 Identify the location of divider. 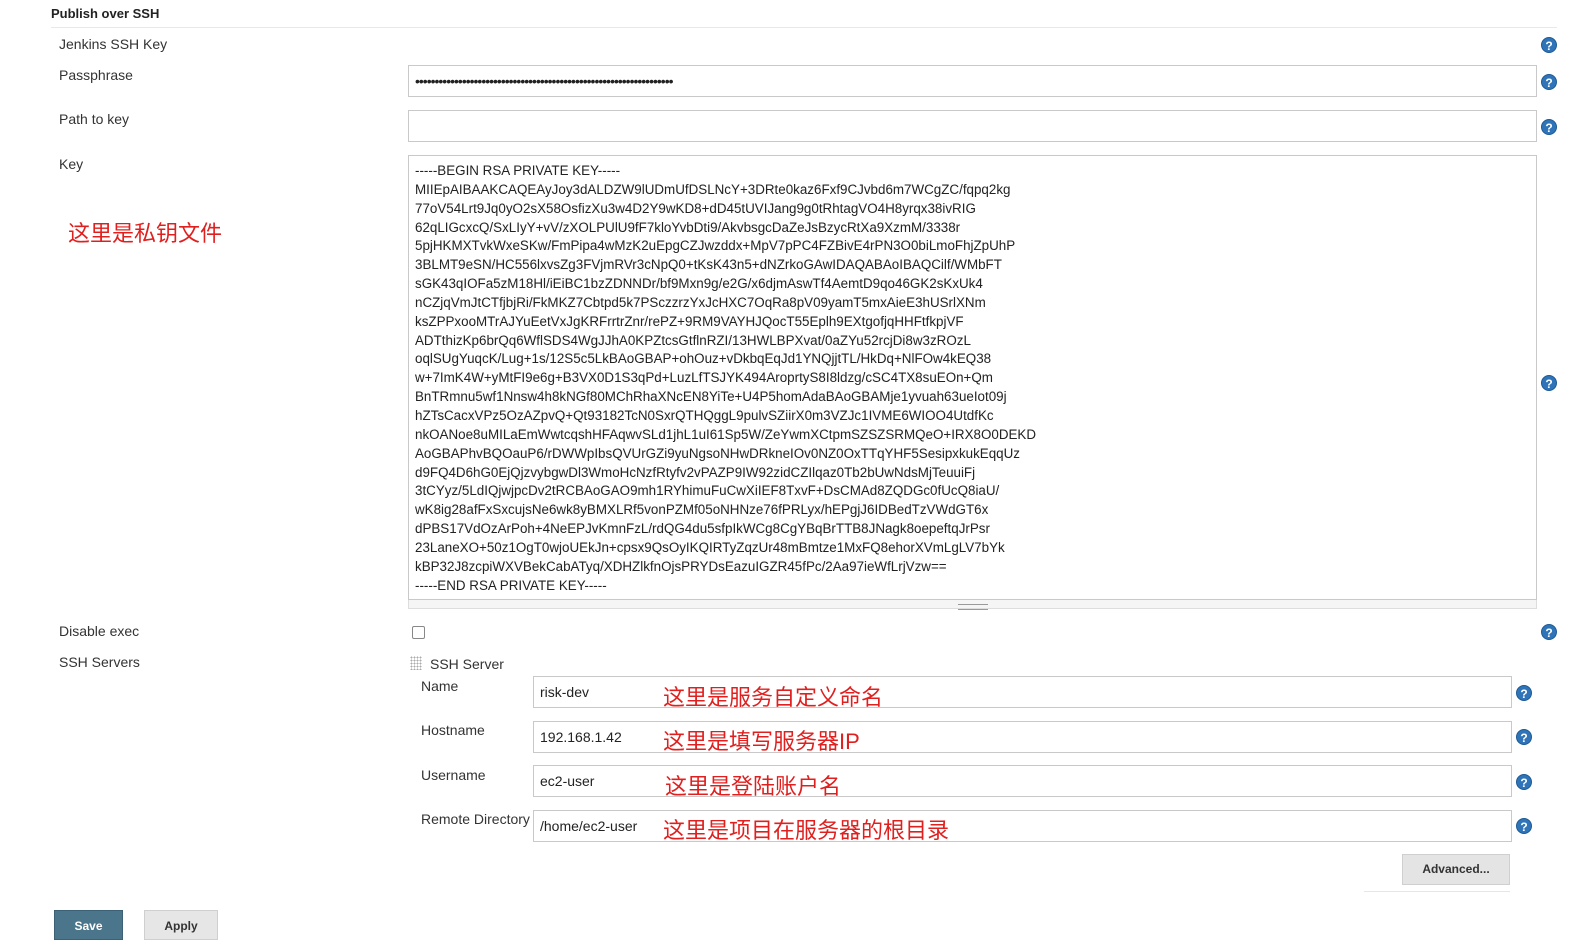
(1437, 891).